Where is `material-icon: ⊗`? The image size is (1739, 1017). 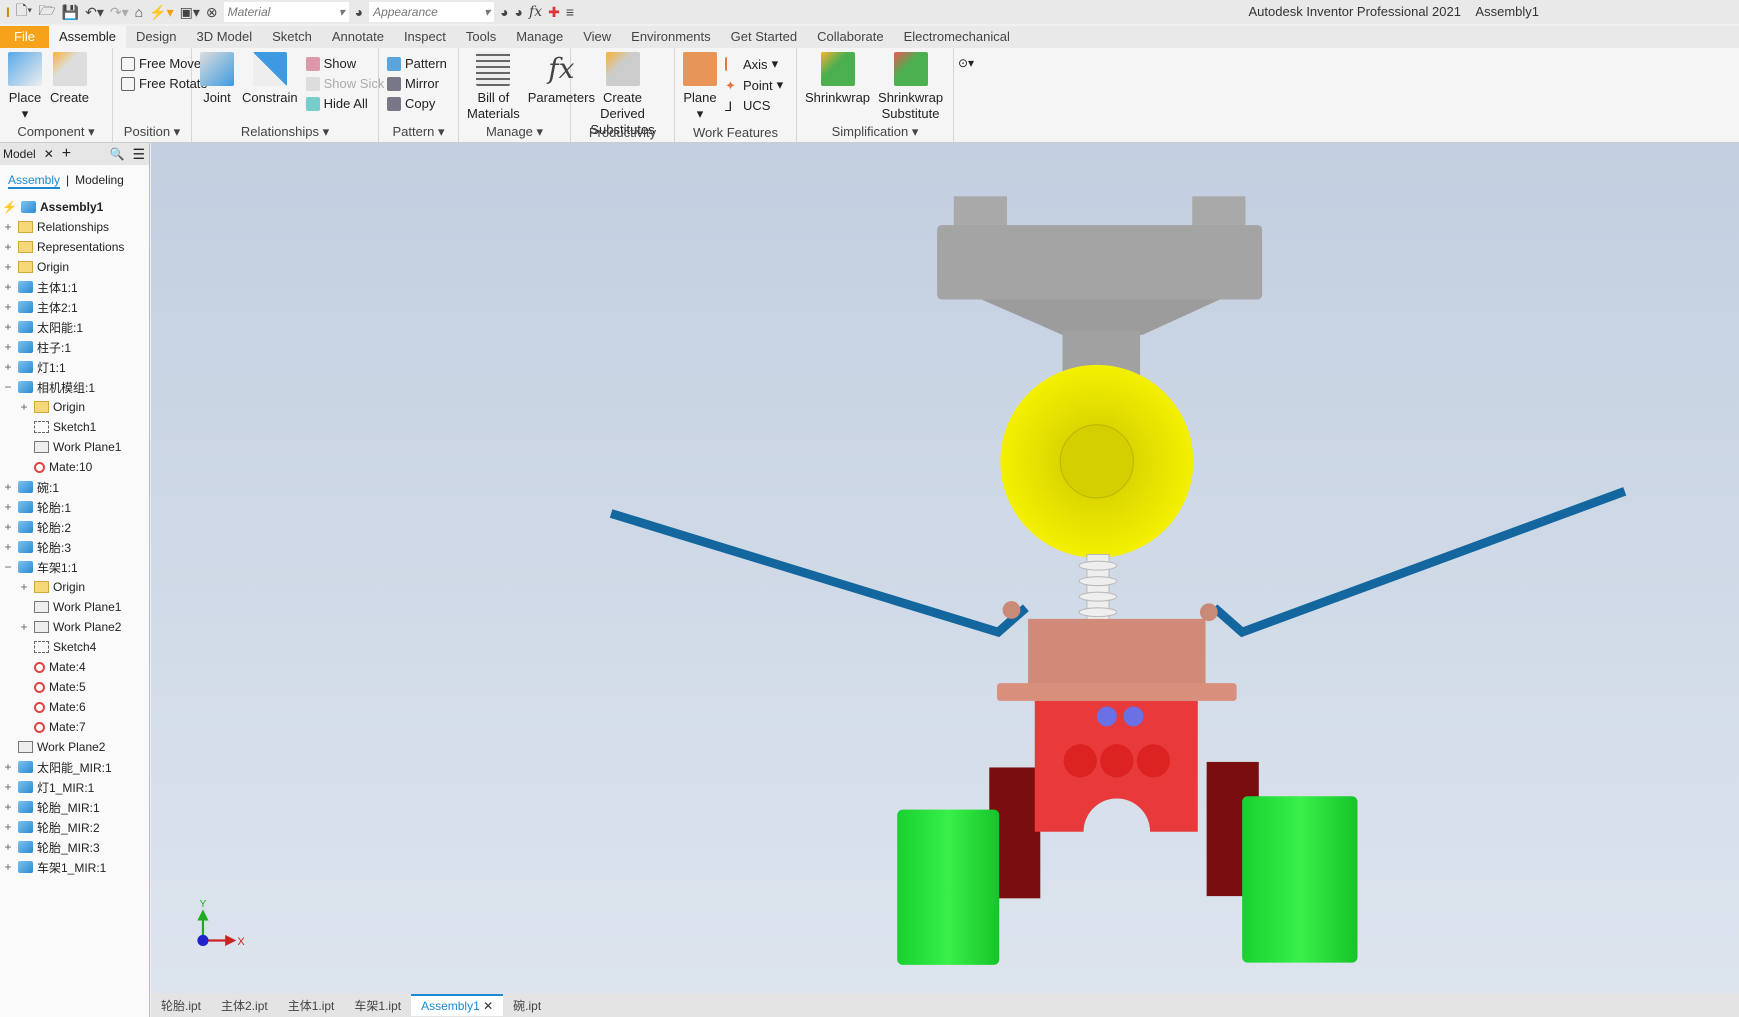
material-icon: ⊗ is located at coordinates (212, 12).